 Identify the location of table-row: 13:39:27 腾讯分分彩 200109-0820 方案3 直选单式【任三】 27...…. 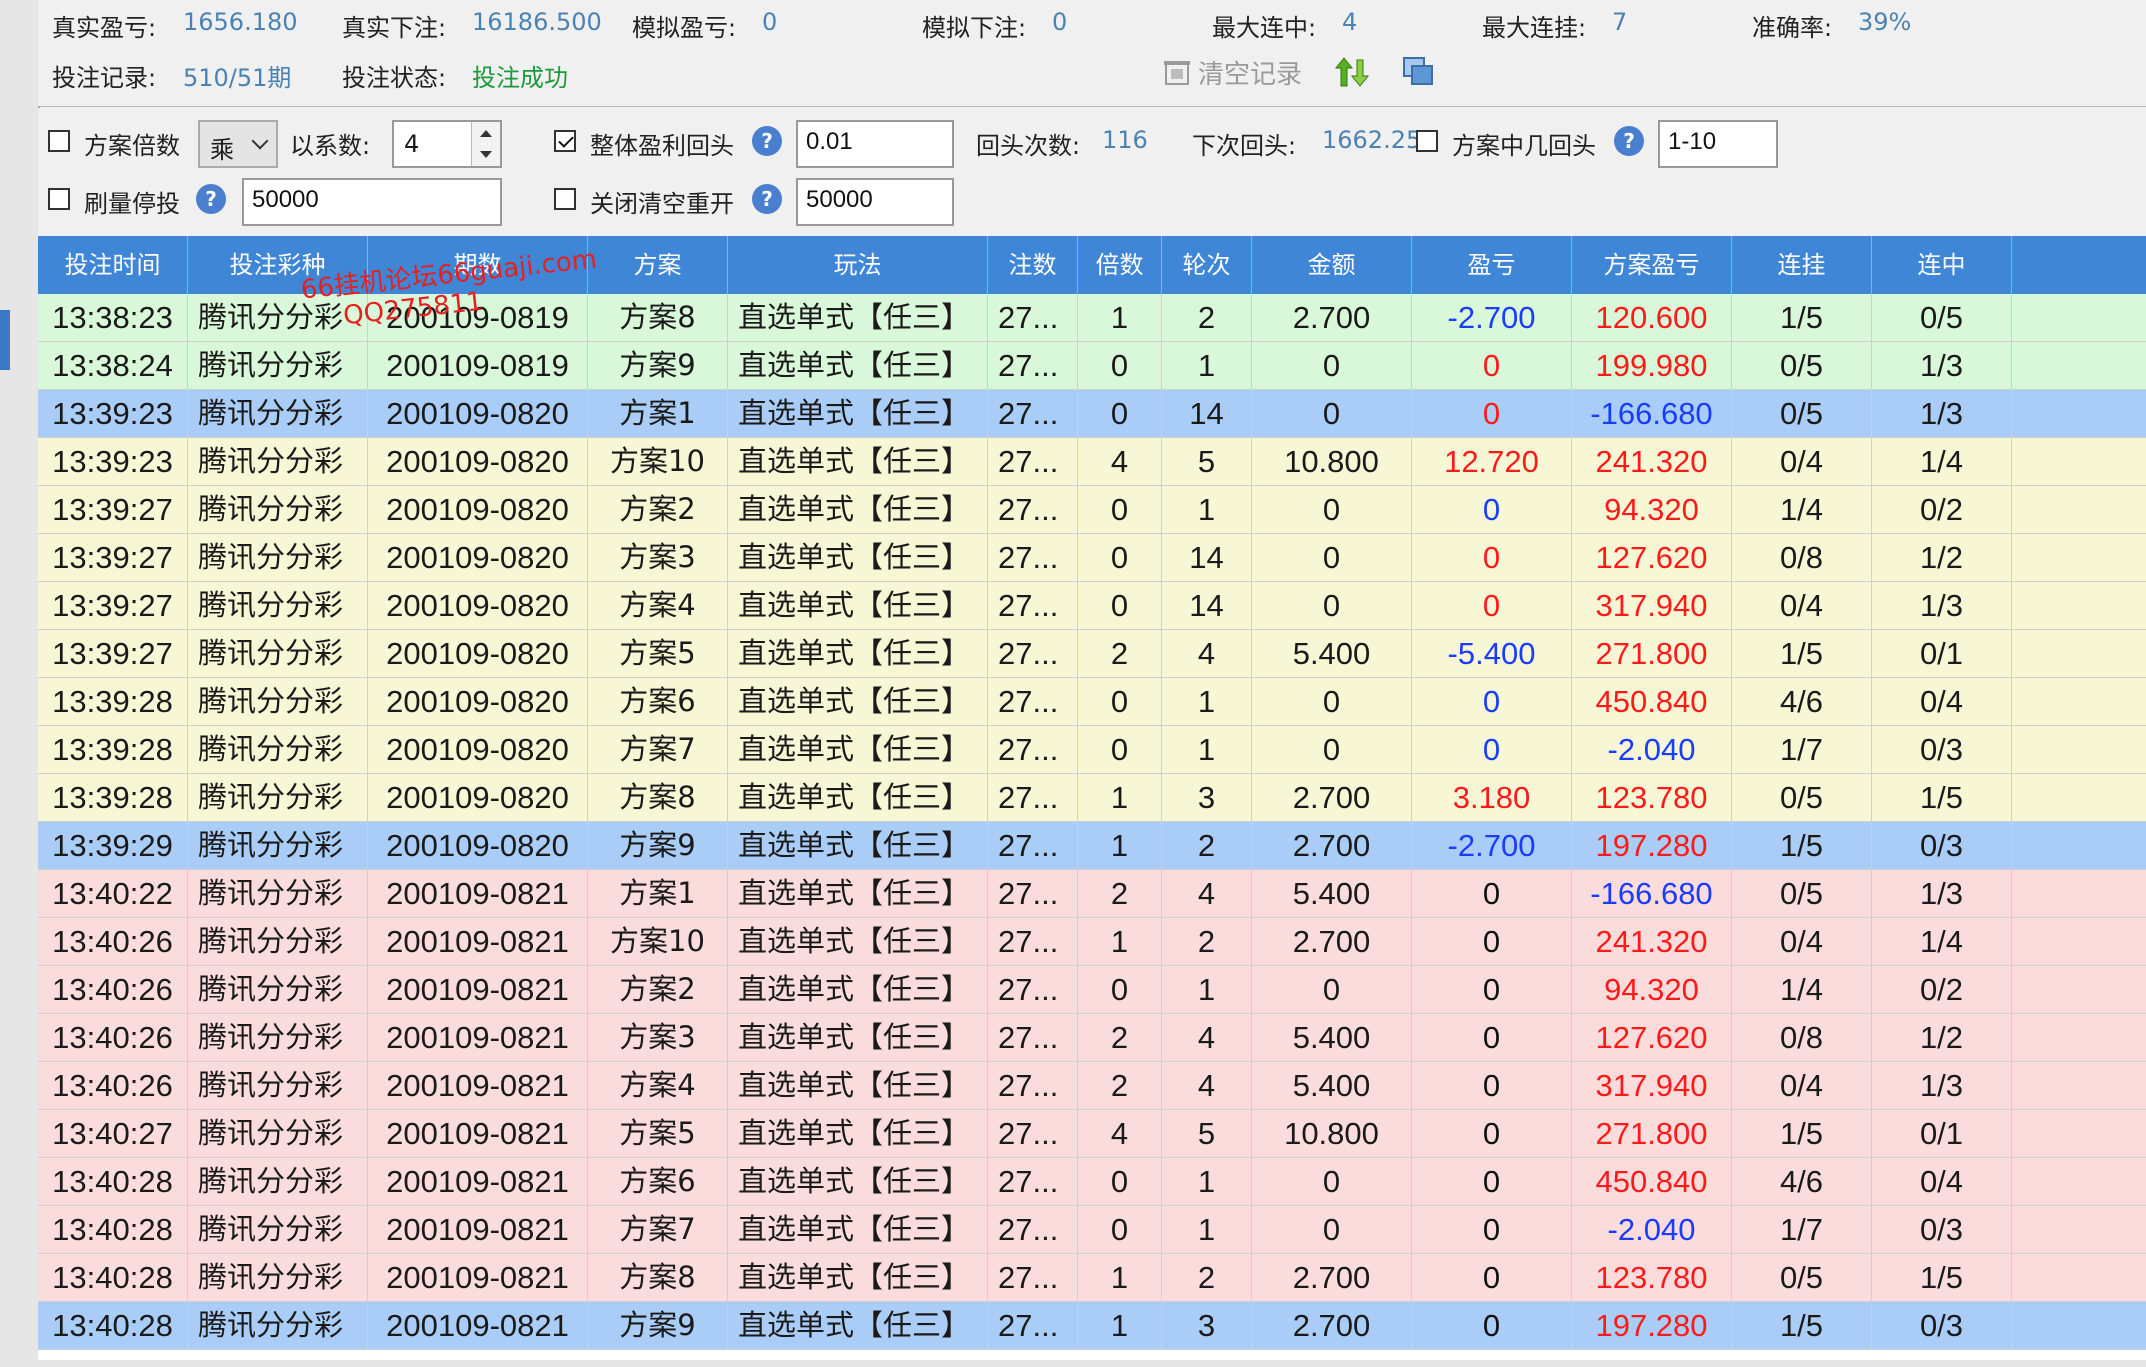
(1092, 558).